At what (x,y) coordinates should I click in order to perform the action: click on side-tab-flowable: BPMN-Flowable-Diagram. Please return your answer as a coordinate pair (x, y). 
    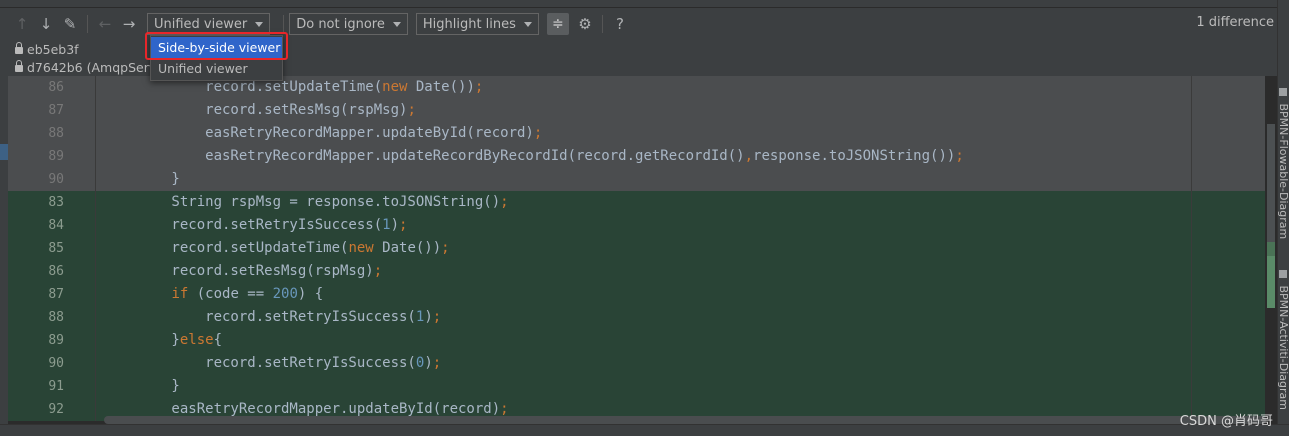
    Looking at the image, I should click on (1283, 164).